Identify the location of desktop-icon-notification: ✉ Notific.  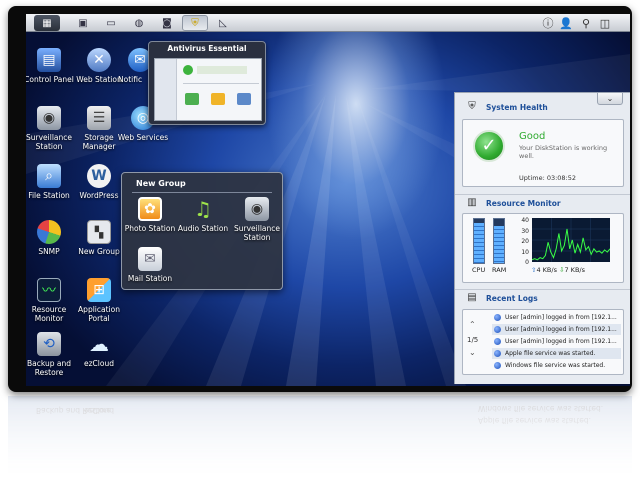
(132, 66).